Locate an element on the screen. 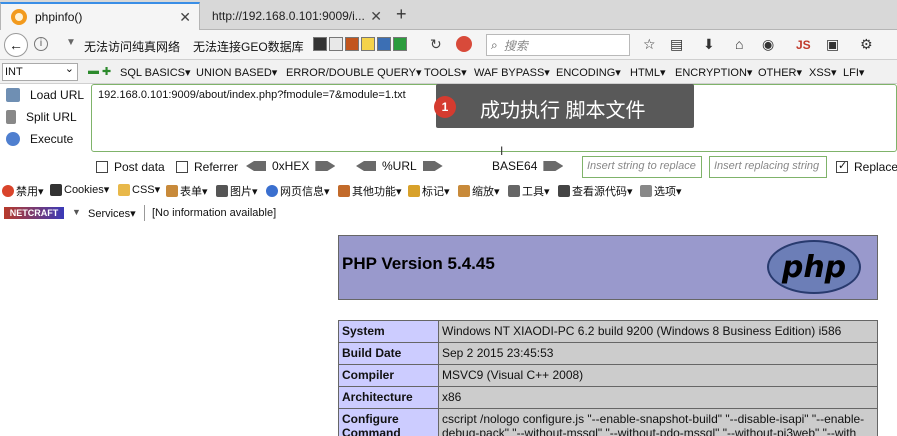 The height and width of the screenshot is (436, 897). printer-icon is located at coordinates (320, 44).